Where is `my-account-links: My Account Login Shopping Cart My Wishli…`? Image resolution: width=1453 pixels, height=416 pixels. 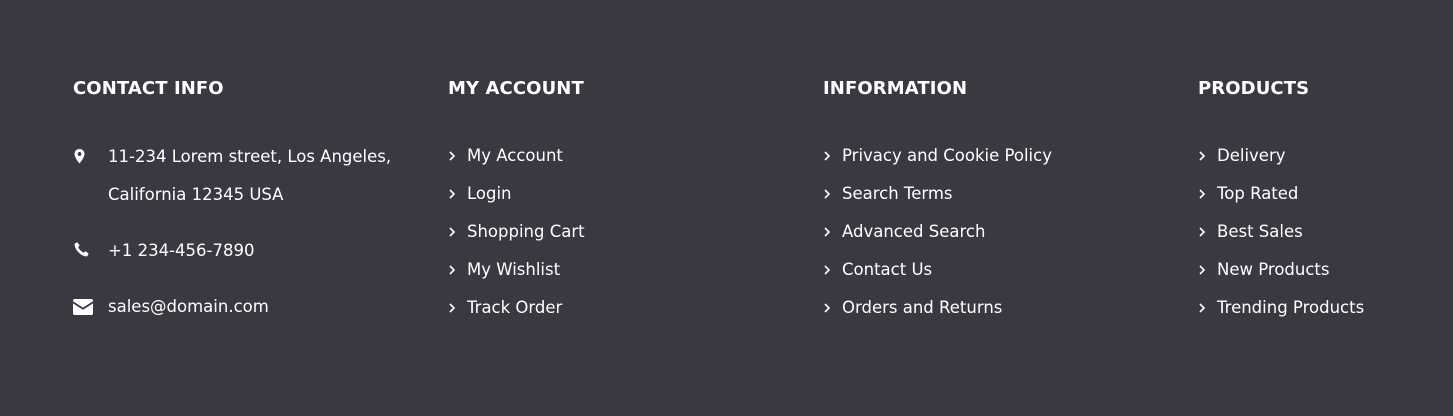
my-account-links: My Account Login Shopping Cart My Wishli… is located at coordinates (618, 232).